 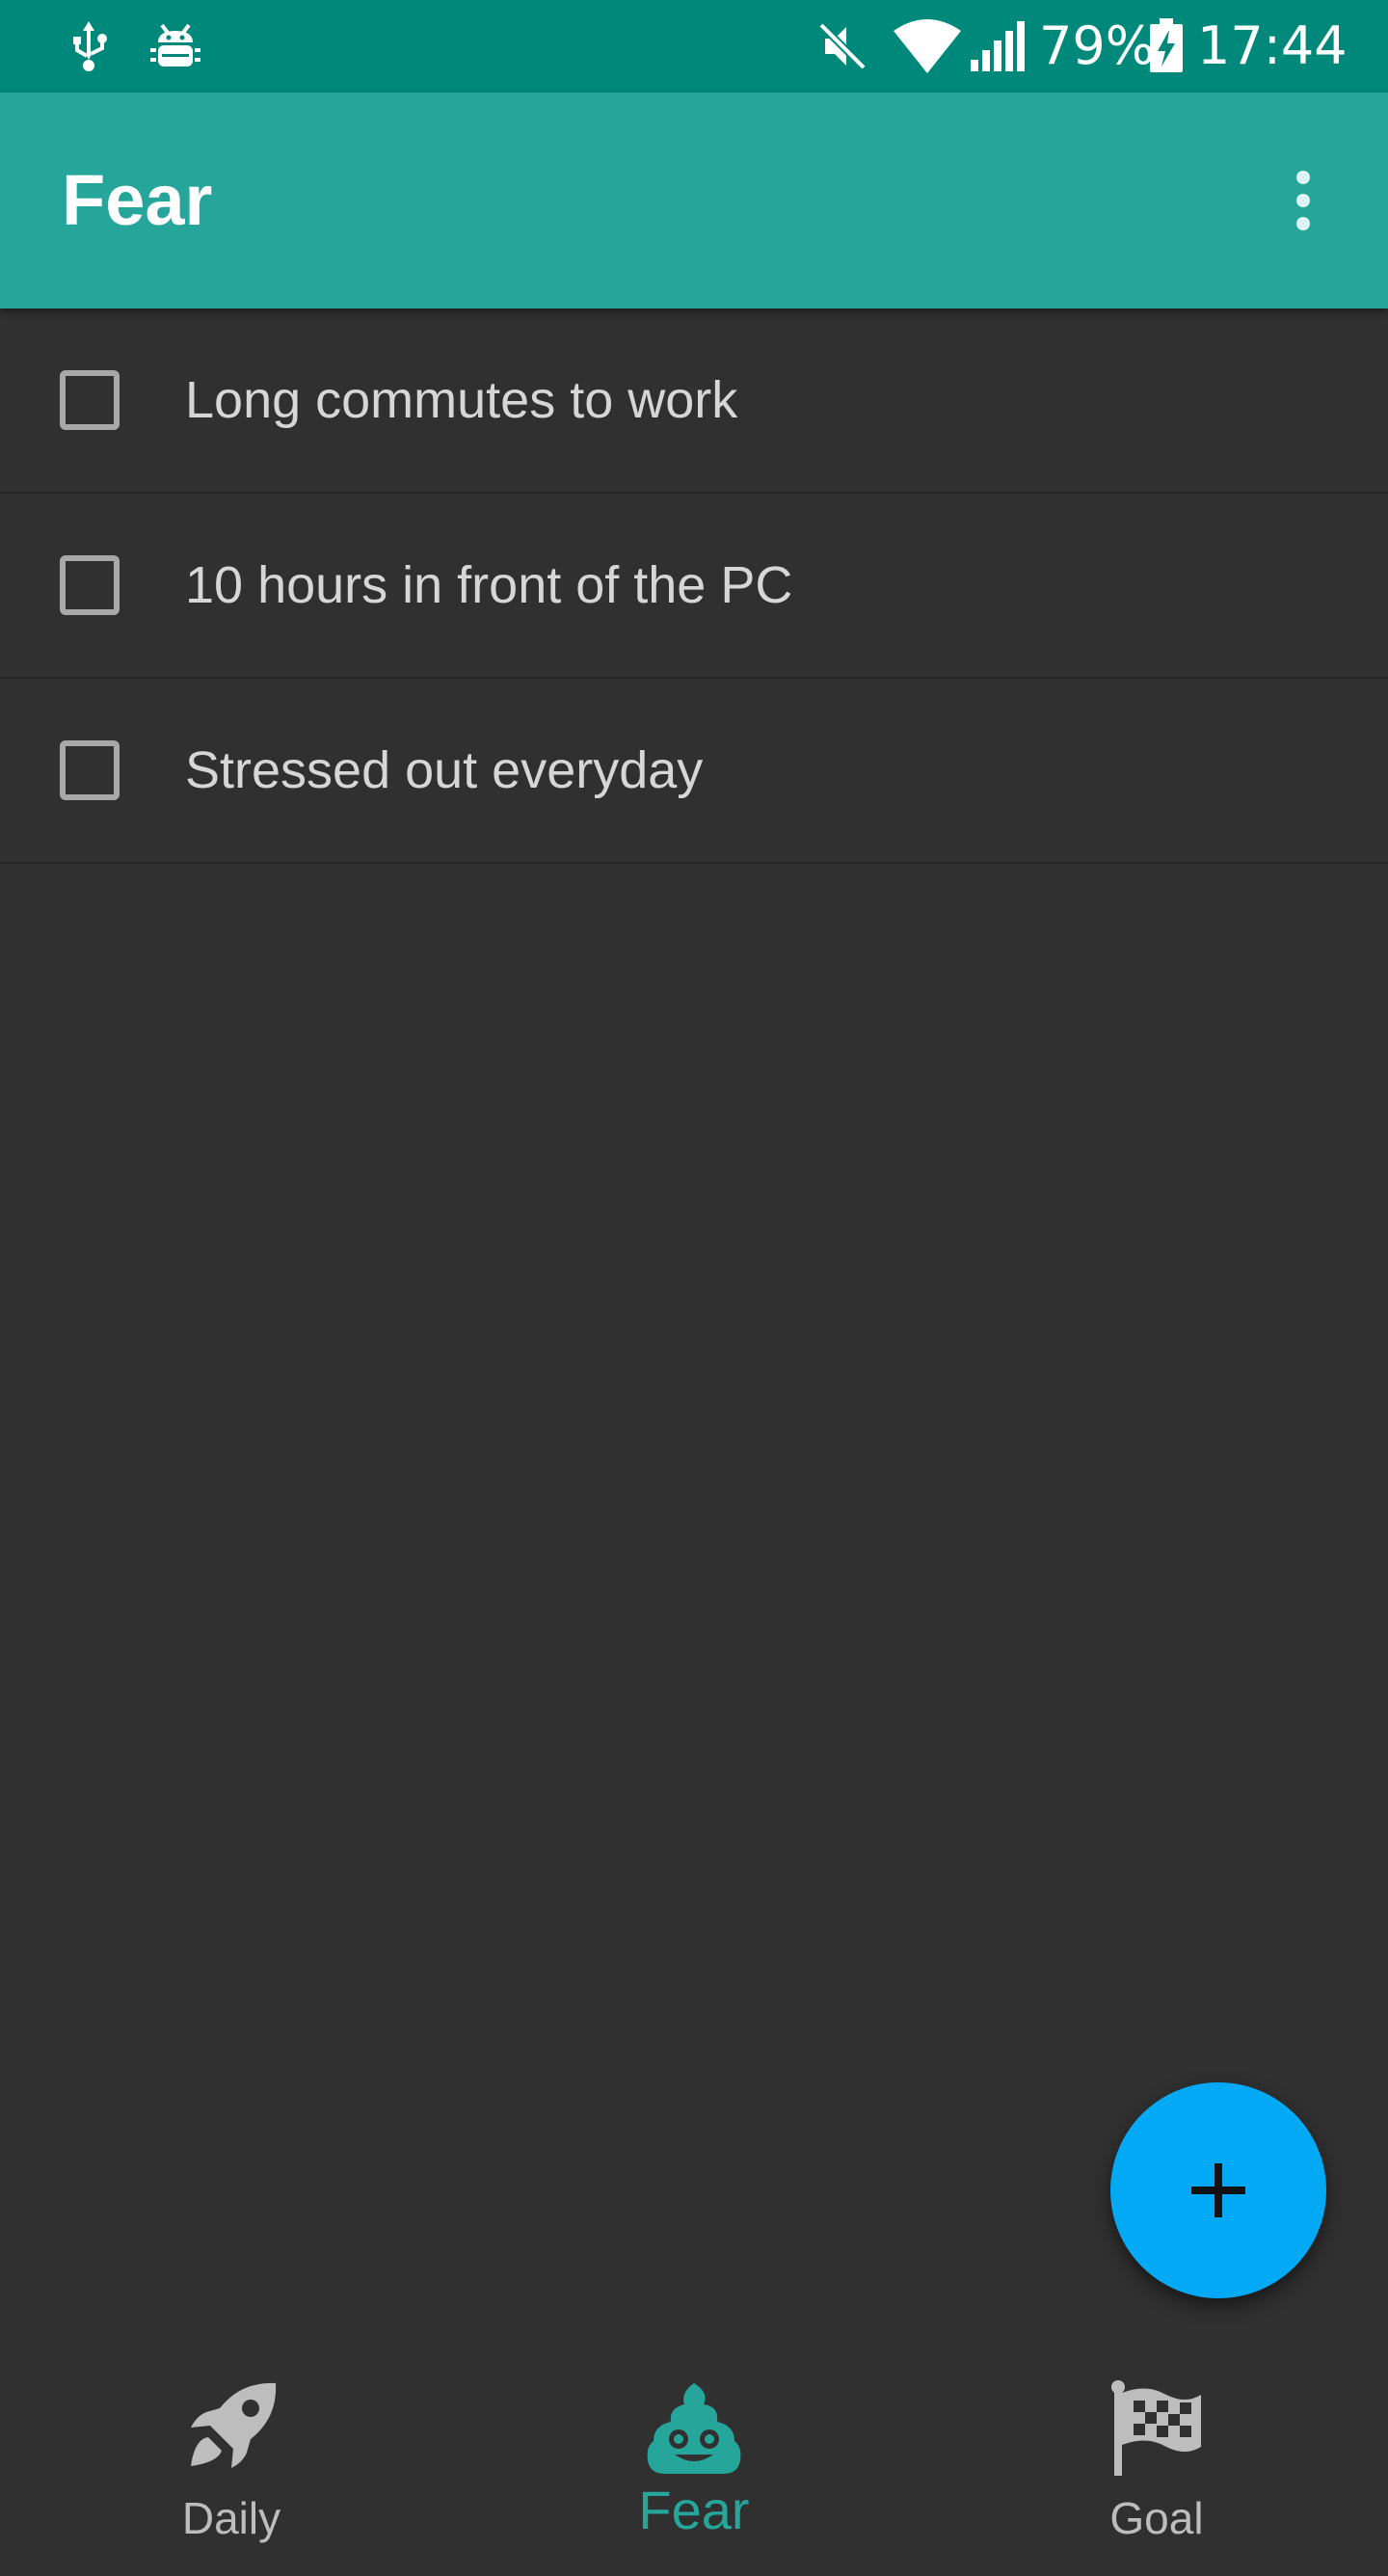 I want to click on status-bar: 79% 17:44, so click(x=694, y=47).